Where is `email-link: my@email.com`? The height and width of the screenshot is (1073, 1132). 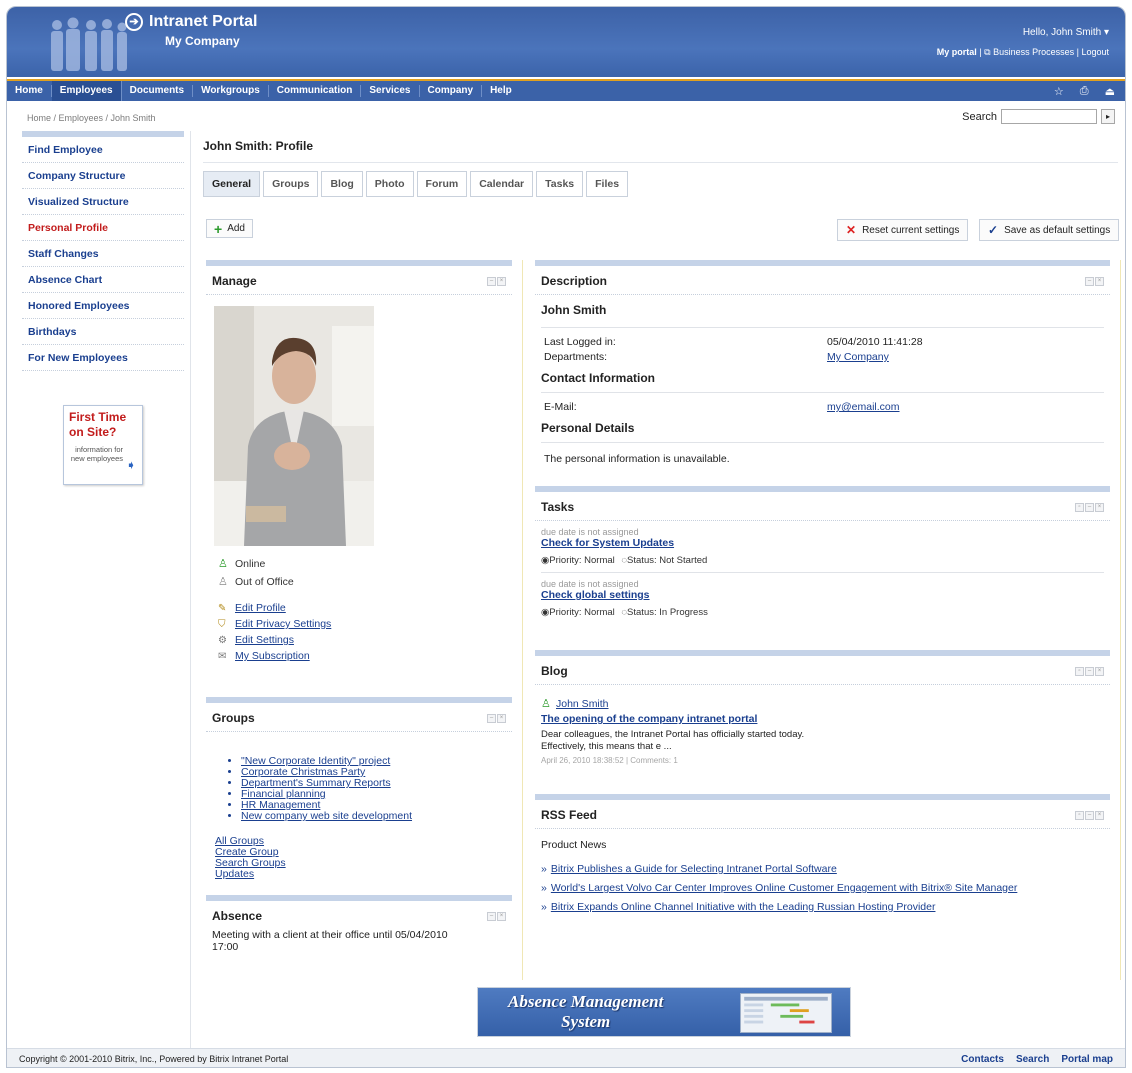 email-link: my@email.com is located at coordinates (863, 407).